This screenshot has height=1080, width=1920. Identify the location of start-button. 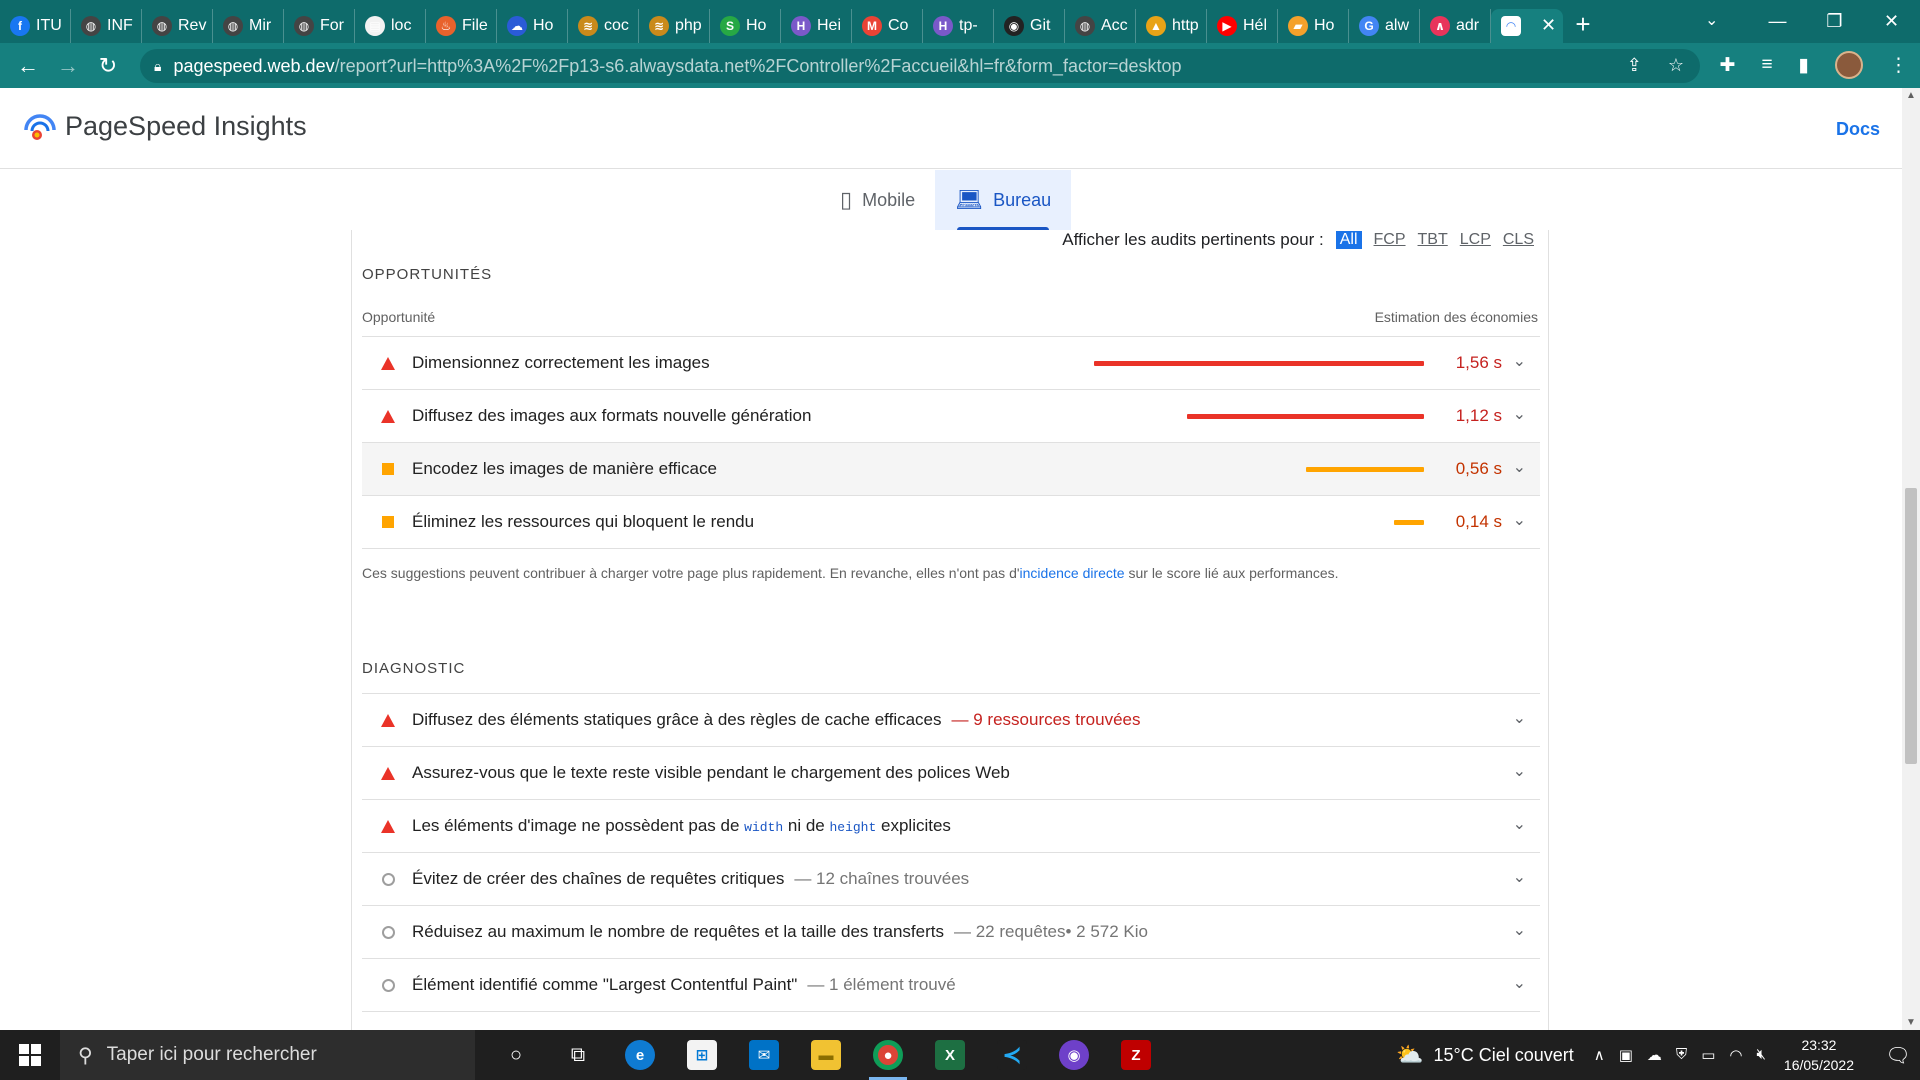
(30, 1055).